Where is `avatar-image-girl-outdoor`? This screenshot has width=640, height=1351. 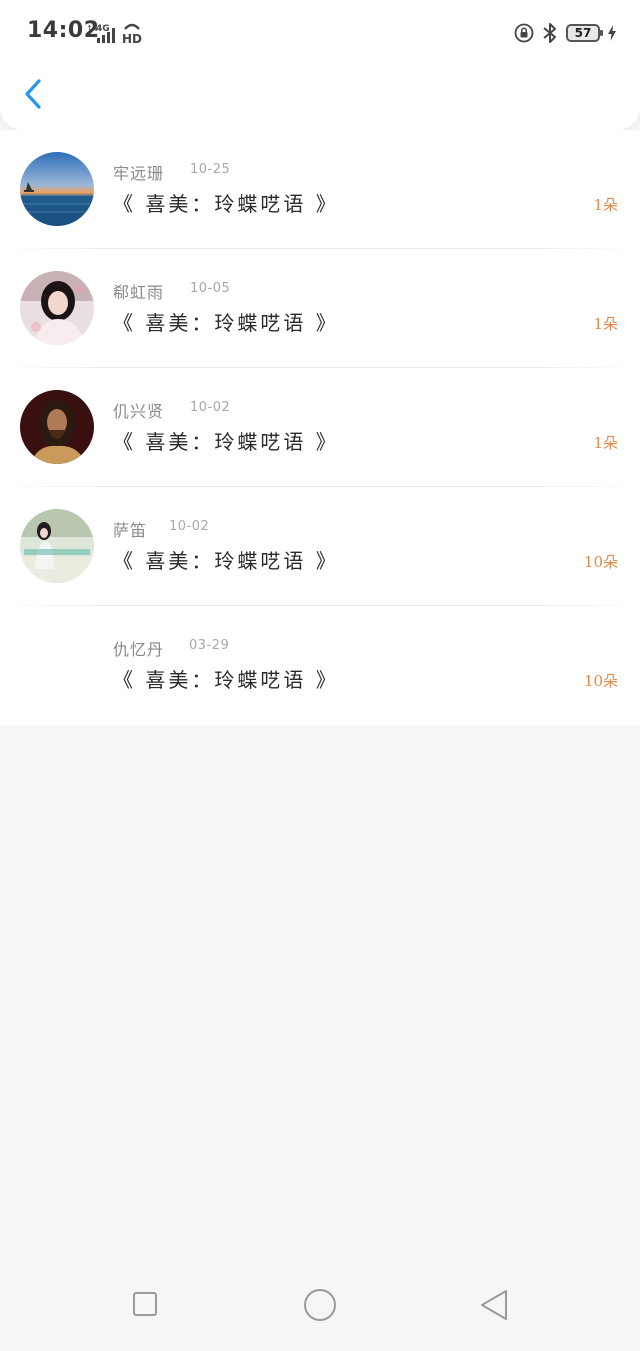 avatar-image-girl-outdoor is located at coordinates (57, 546).